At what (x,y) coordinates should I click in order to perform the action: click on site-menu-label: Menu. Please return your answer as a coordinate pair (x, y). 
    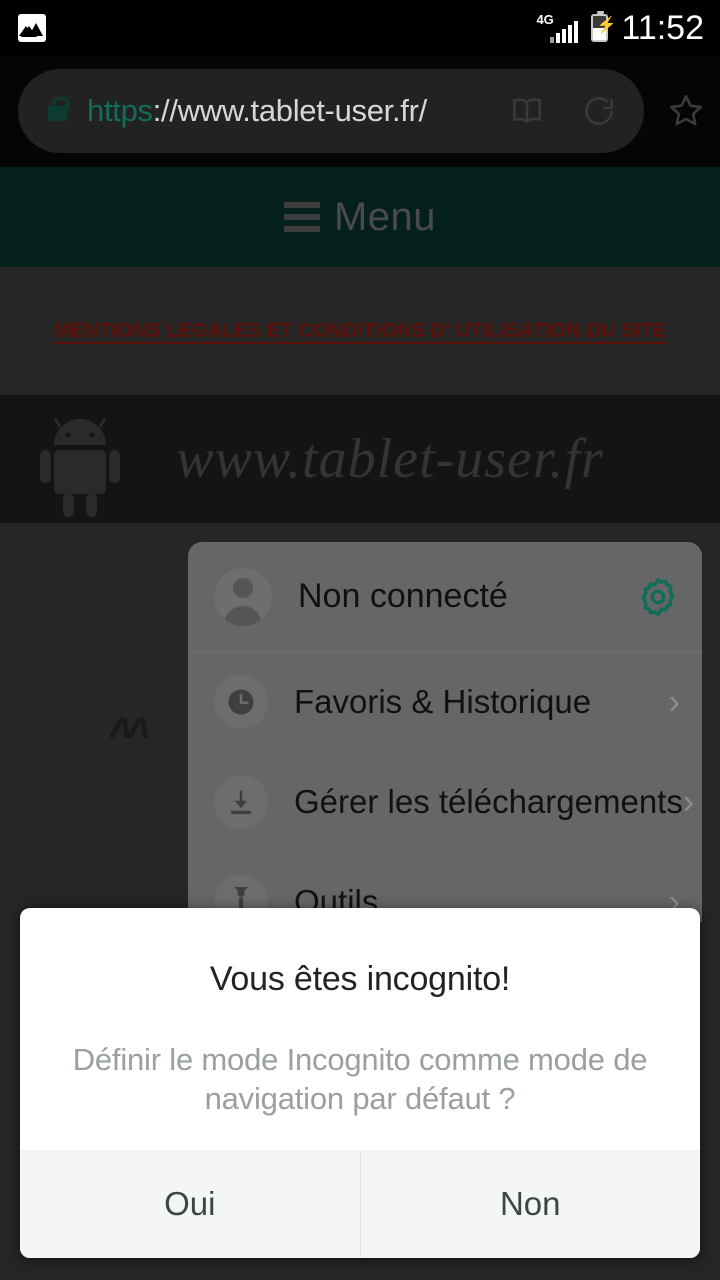
    Looking at the image, I should click on (385, 216).